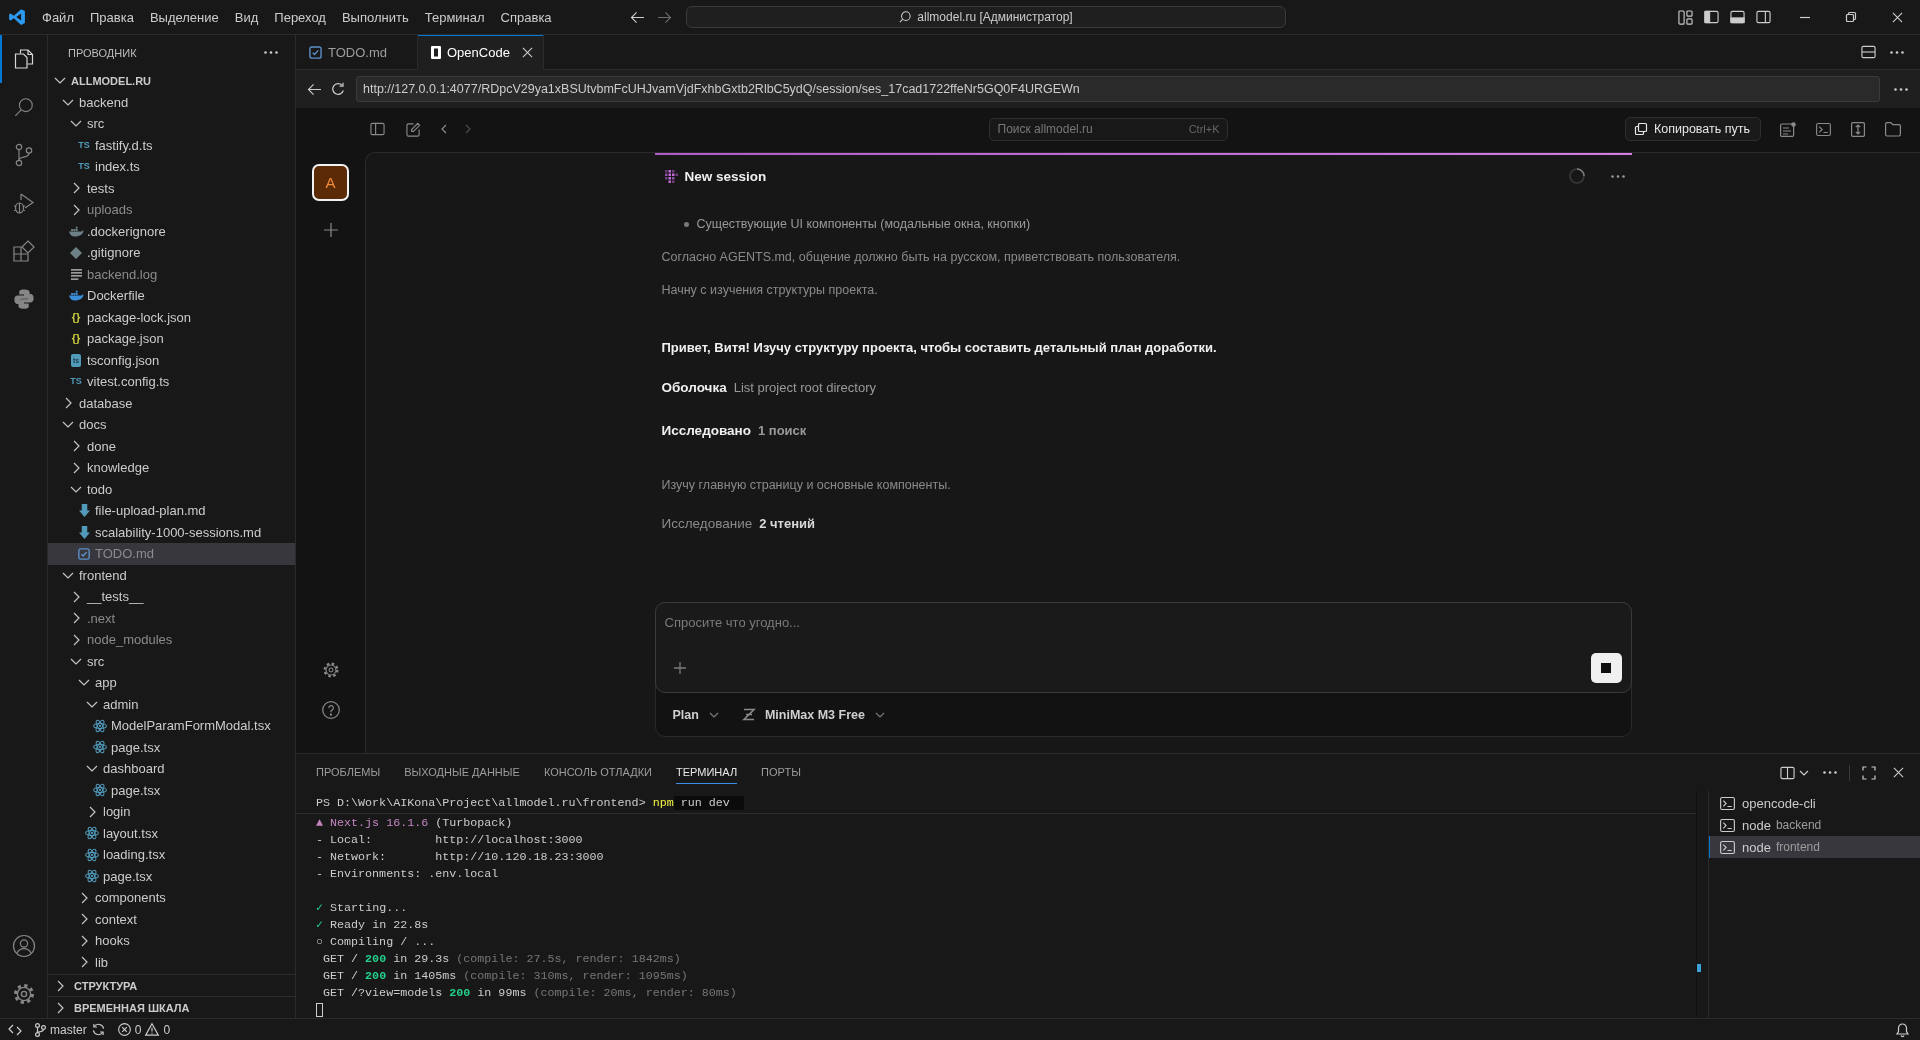 The height and width of the screenshot is (1040, 1920). Describe the element at coordinates (1814, 803) in the screenshot. I see `terminal-session: opencode-cli` at that location.